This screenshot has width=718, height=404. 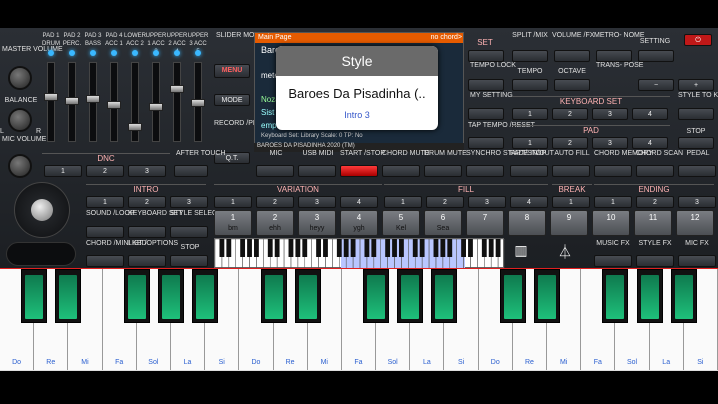 What do you see at coordinates (527, 223) in the screenshot?
I see `sample-pad-8: 8` at bounding box center [527, 223].